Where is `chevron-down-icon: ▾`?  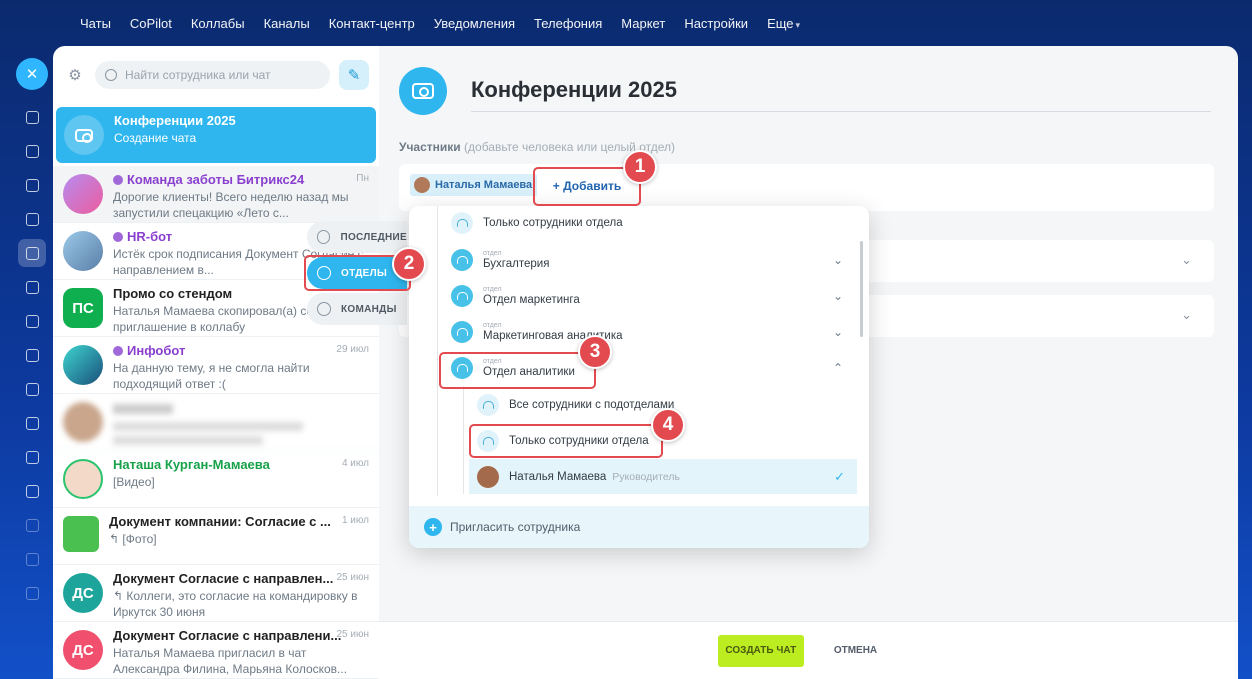 chevron-down-icon: ▾ is located at coordinates (798, 24).